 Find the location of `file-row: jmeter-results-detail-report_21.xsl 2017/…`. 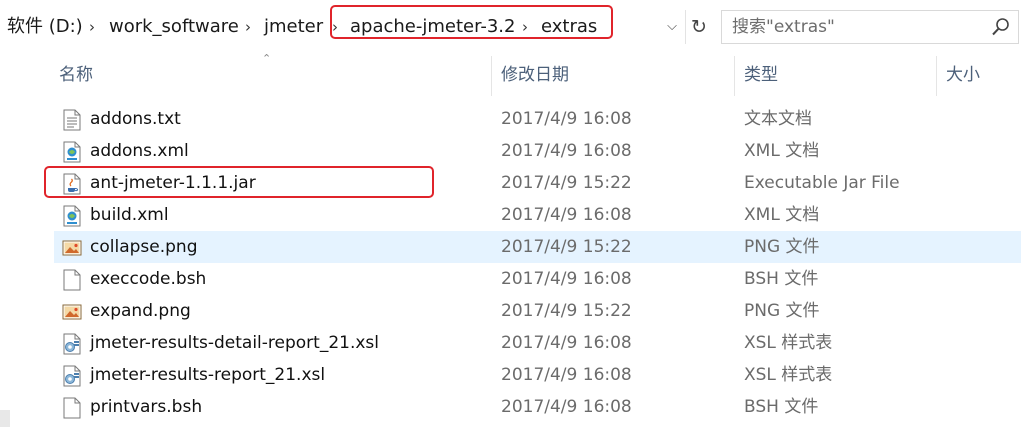

file-row: jmeter-results-detail-report_21.xsl 2017/… is located at coordinates (537, 343).